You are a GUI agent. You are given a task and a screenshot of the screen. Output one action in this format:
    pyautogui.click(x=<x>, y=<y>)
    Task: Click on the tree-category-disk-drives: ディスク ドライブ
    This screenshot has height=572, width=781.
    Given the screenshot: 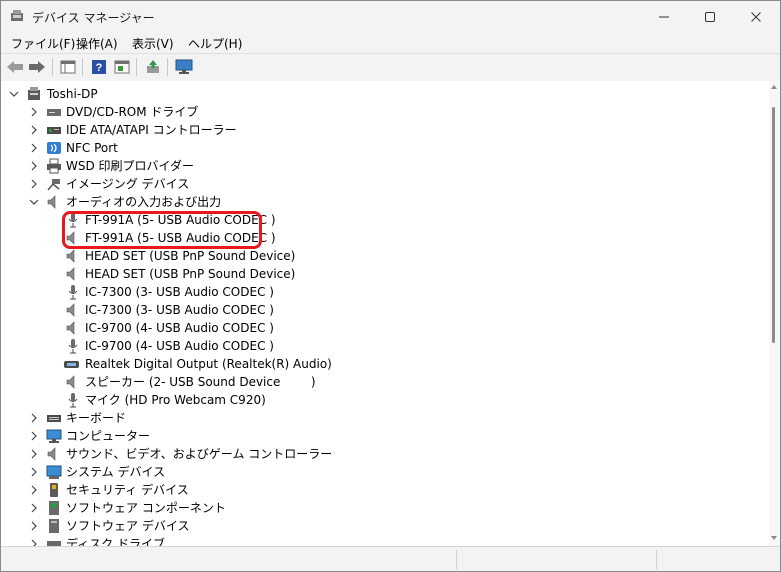 What is the action you would take?
    pyautogui.click(x=381, y=540)
    